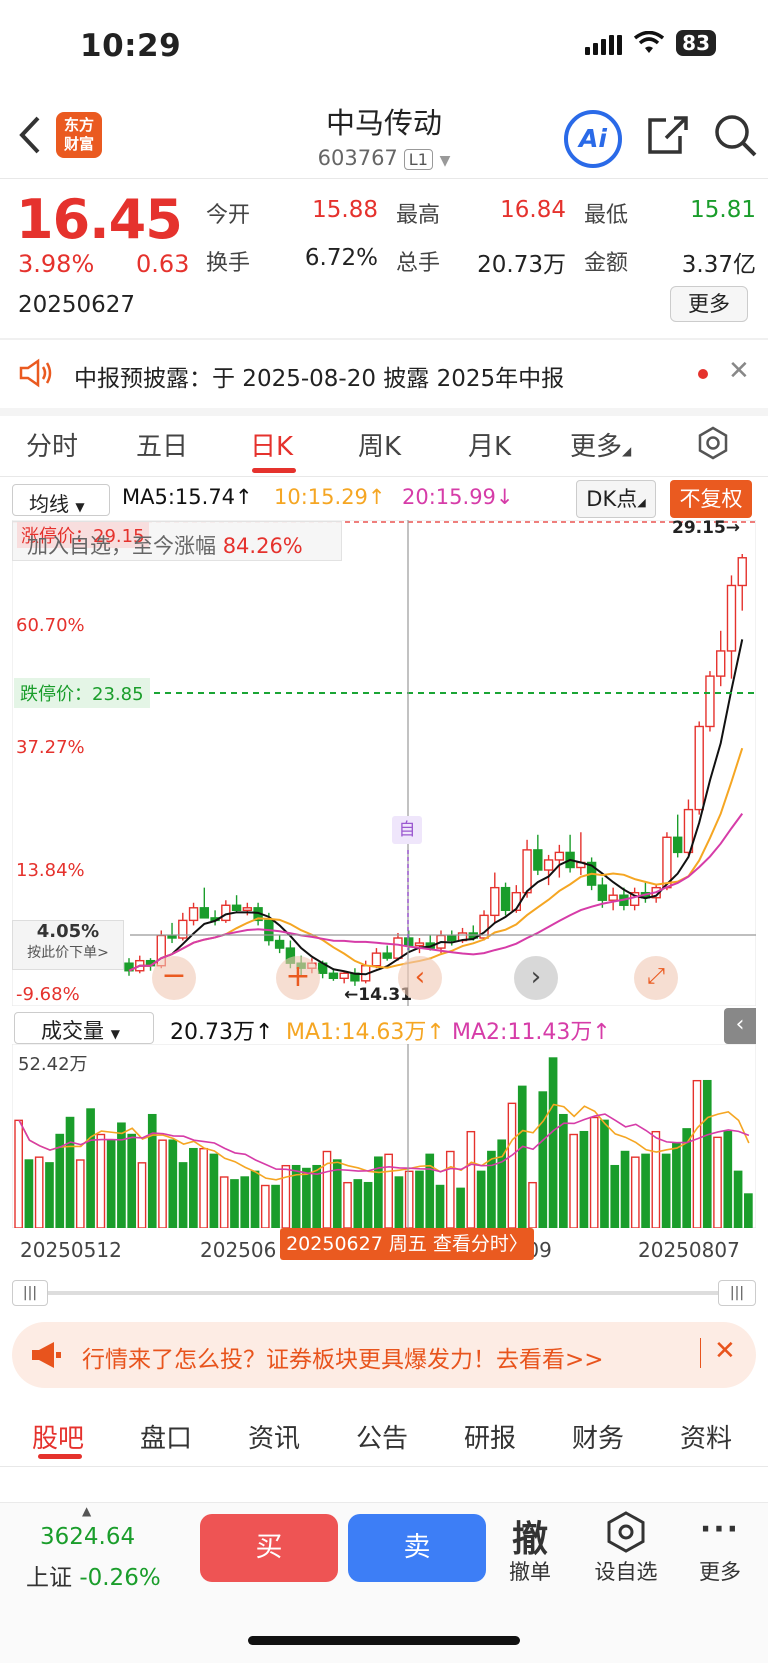  What do you see at coordinates (616, 499) in the screenshot?
I see `dk-point-button: DK点◢` at bounding box center [616, 499].